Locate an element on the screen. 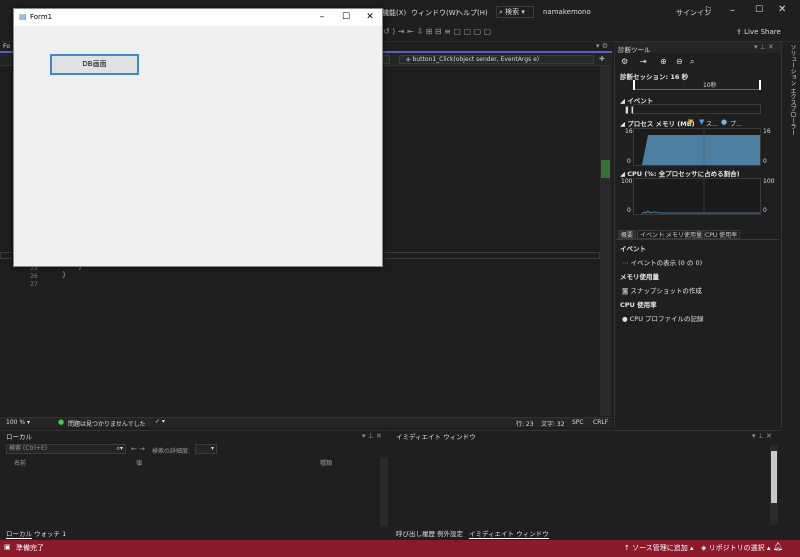  panel-title: 診断ツール is located at coordinates (634, 50).